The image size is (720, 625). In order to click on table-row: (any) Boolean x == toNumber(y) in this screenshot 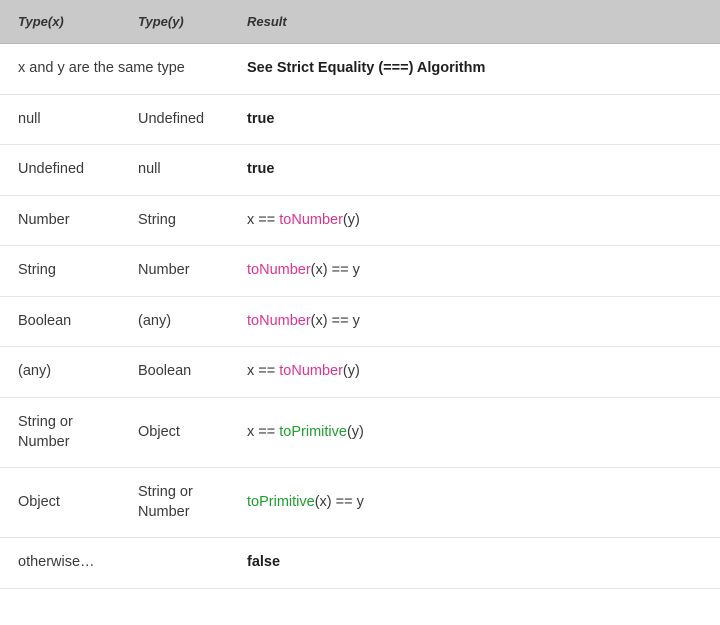, I will do `click(360, 372)`.